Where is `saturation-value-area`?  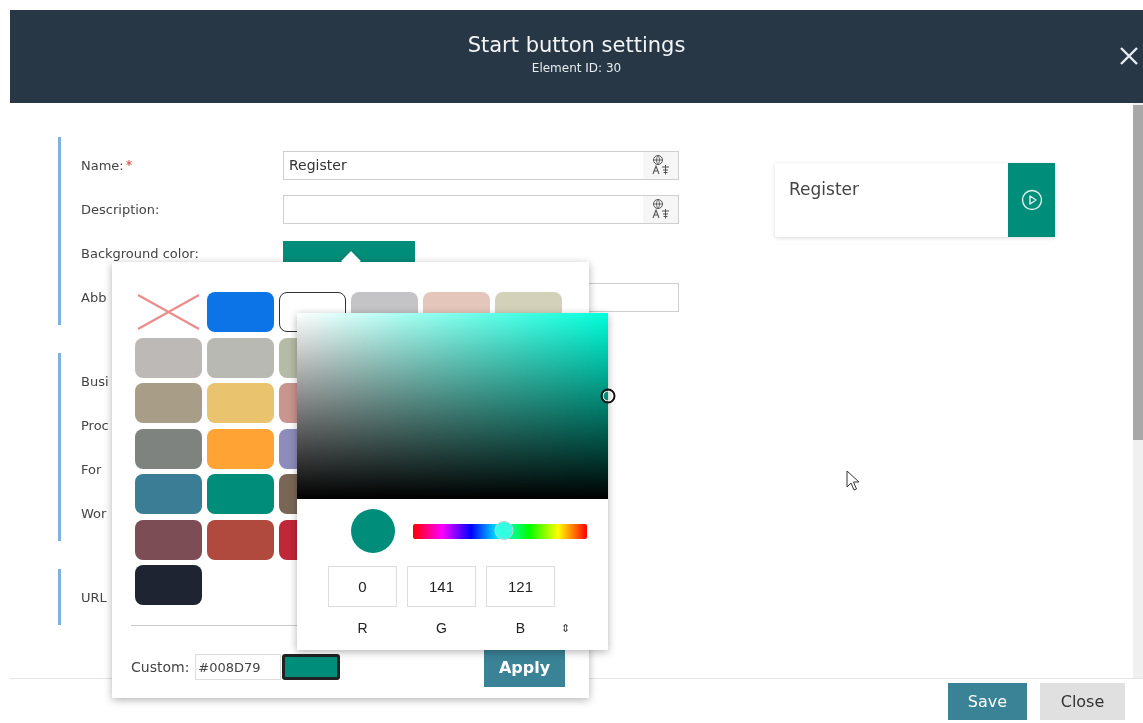
saturation-value-area is located at coordinates (452, 406).